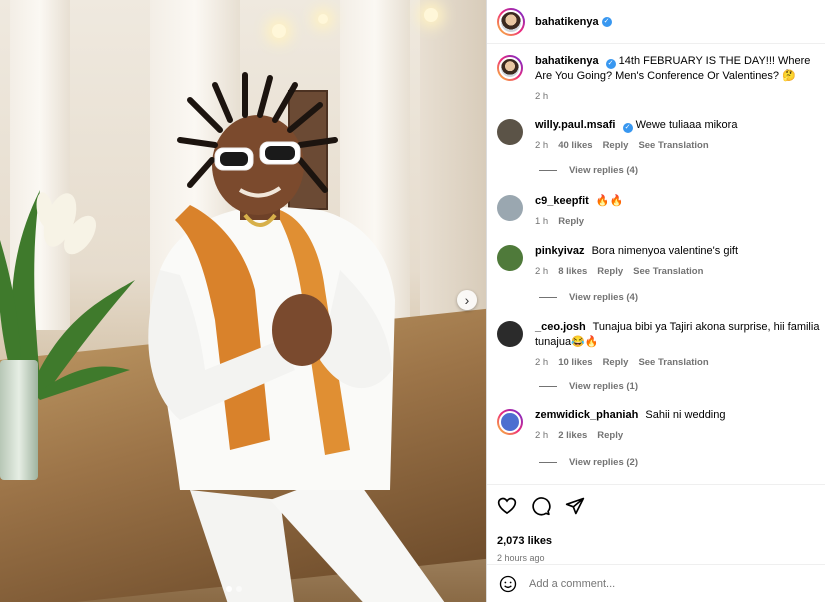 Image resolution: width=825 pixels, height=602 pixels. I want to click on comment-likes: 8 likes, so click(572, 271).